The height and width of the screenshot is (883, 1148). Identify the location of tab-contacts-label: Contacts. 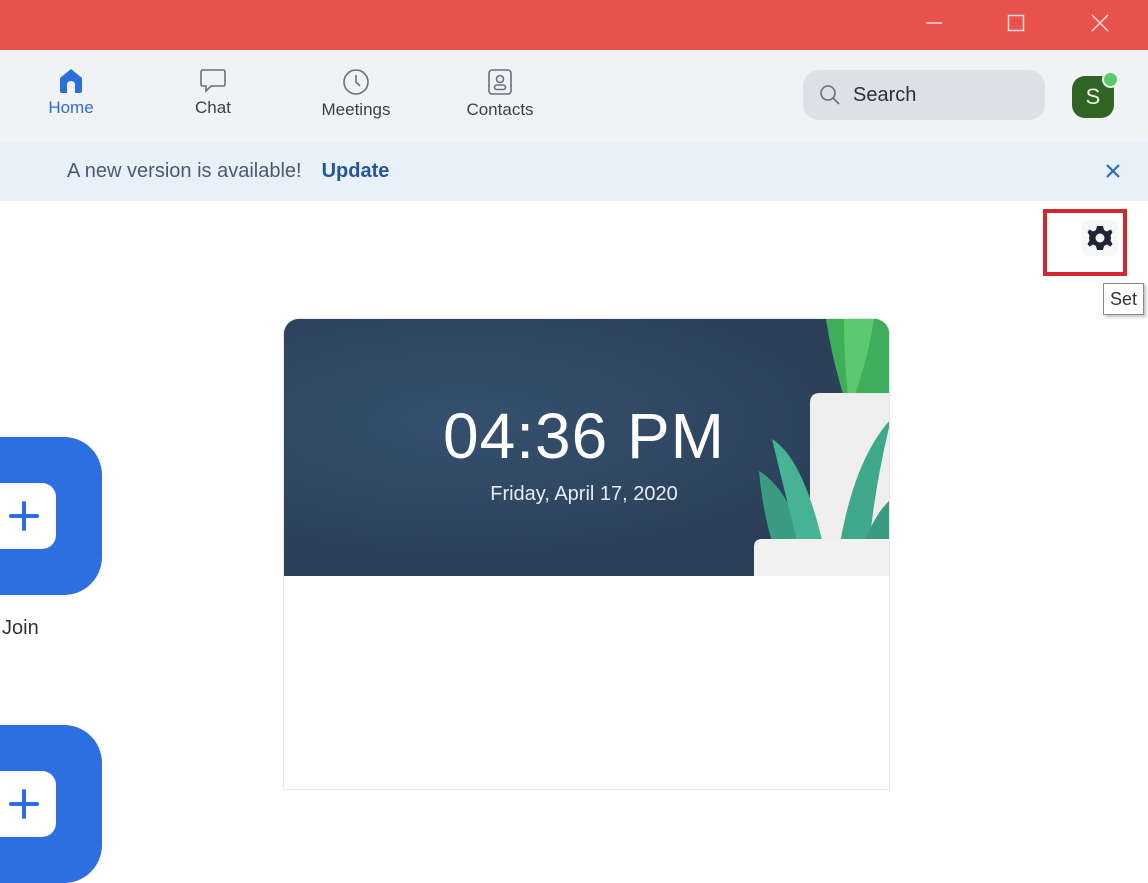
(500, 109).